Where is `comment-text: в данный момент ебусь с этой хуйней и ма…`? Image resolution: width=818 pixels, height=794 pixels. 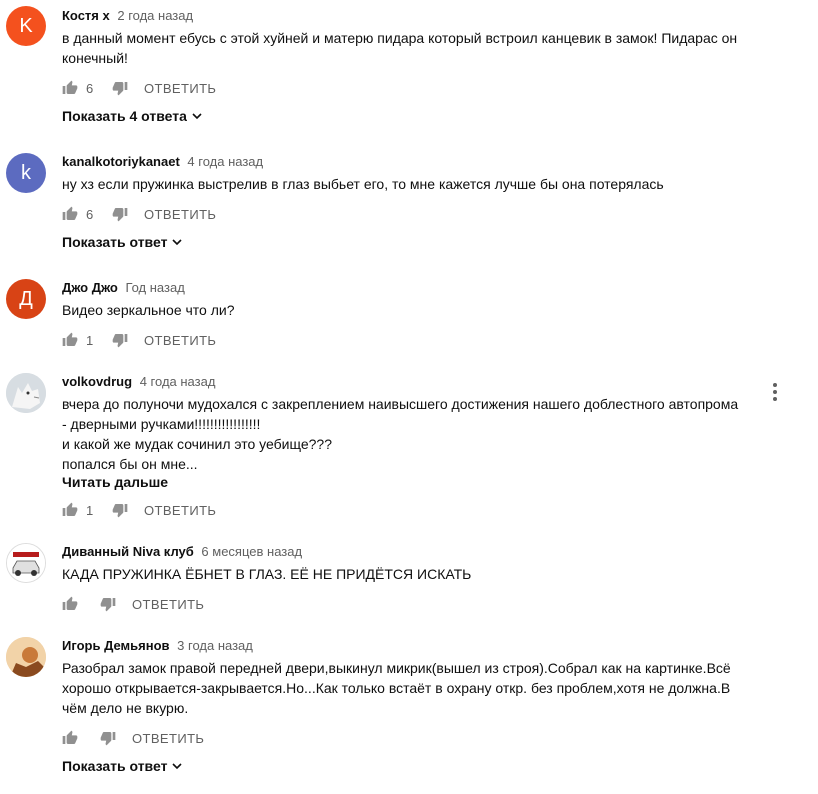 comment-text: в данный момент ебусь с этой хуйней и ма… is located at coordinates (399, 48).